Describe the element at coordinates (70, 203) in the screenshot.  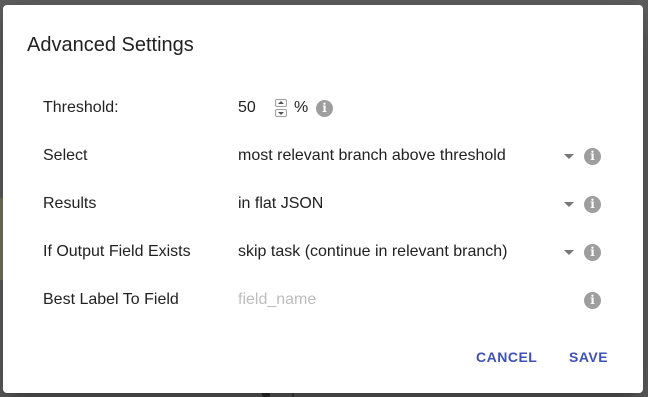
I see `results-label: Results` at that location.